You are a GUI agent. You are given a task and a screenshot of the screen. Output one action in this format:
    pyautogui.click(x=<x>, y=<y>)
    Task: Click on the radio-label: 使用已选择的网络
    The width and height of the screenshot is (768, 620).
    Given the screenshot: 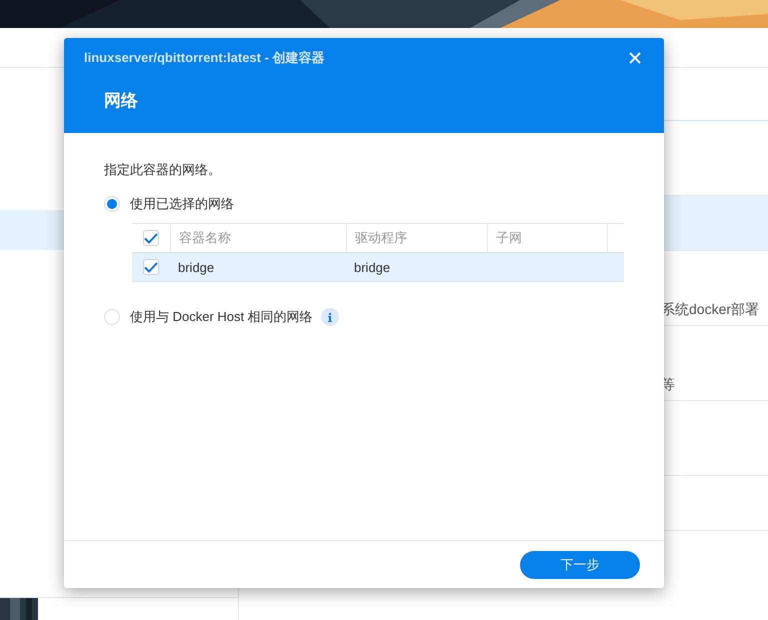 What is the action you would take?
    pyautogui.click(x=182, y=204)
    